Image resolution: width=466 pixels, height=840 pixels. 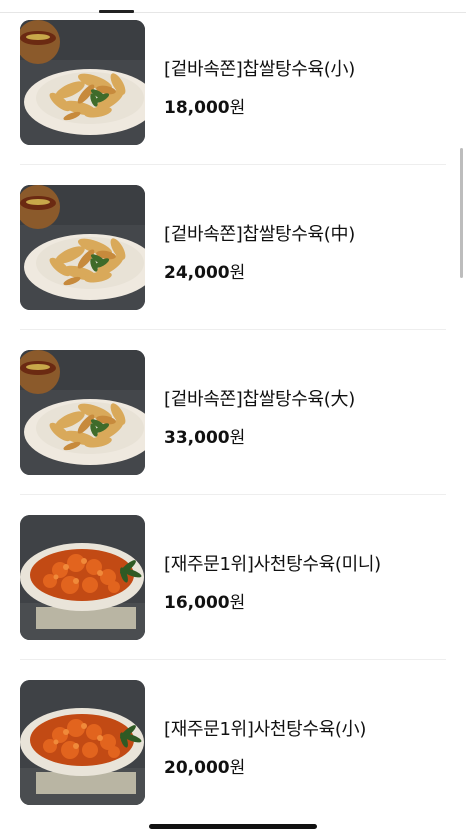 What do you see at coordinates (259, 399) in the screenshot?
I see `menu-item-name: [겉바속쫀]찹쌀탕수육(大)` at bounding box center [259, 399].